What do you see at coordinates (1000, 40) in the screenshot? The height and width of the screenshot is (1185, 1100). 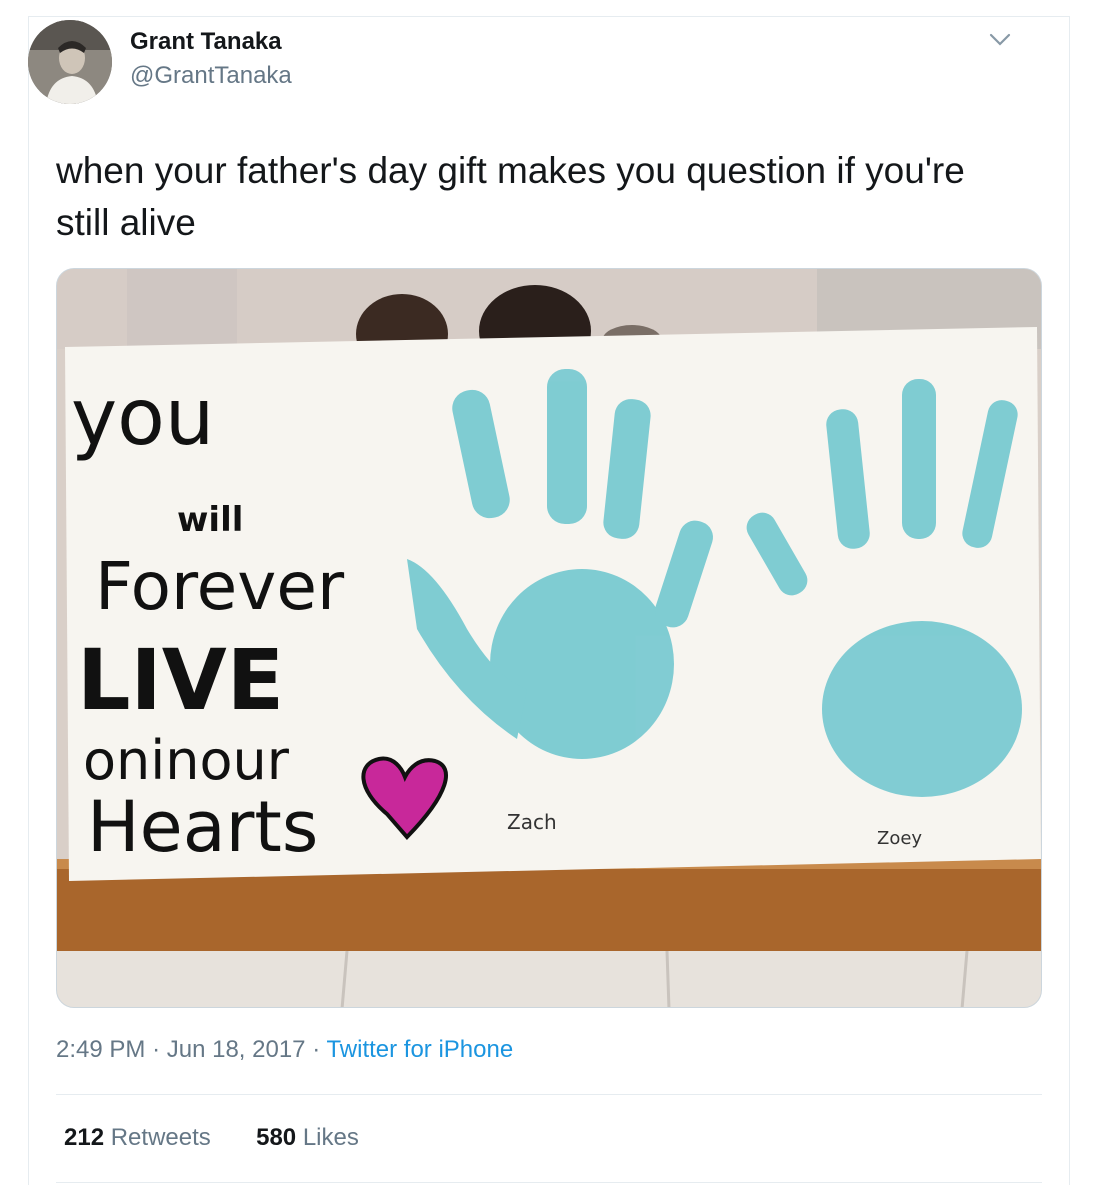 I see `chevron-down-icon` at bounding box center [1000, 40].